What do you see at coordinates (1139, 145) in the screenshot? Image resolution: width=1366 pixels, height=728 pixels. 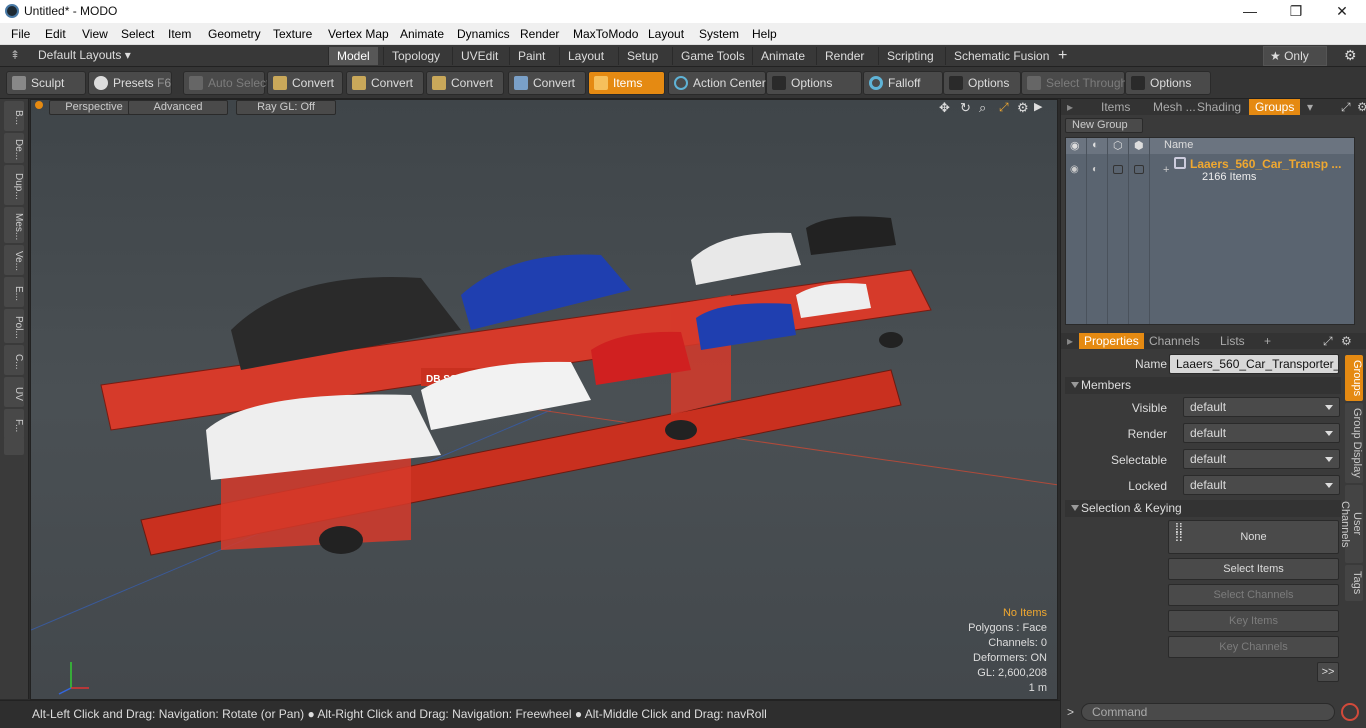 I see `lock-icon: ⬢` at bounding box center [1139, 145].